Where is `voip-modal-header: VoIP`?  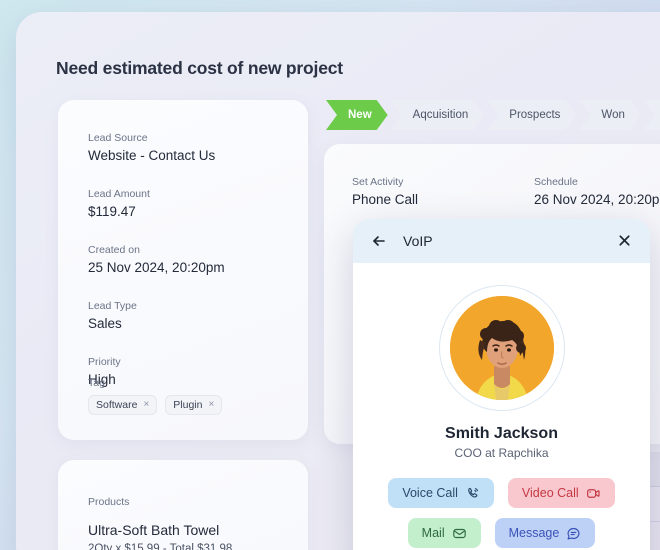
voip-modal-header: VoIP is located at coordinates (501, 241).